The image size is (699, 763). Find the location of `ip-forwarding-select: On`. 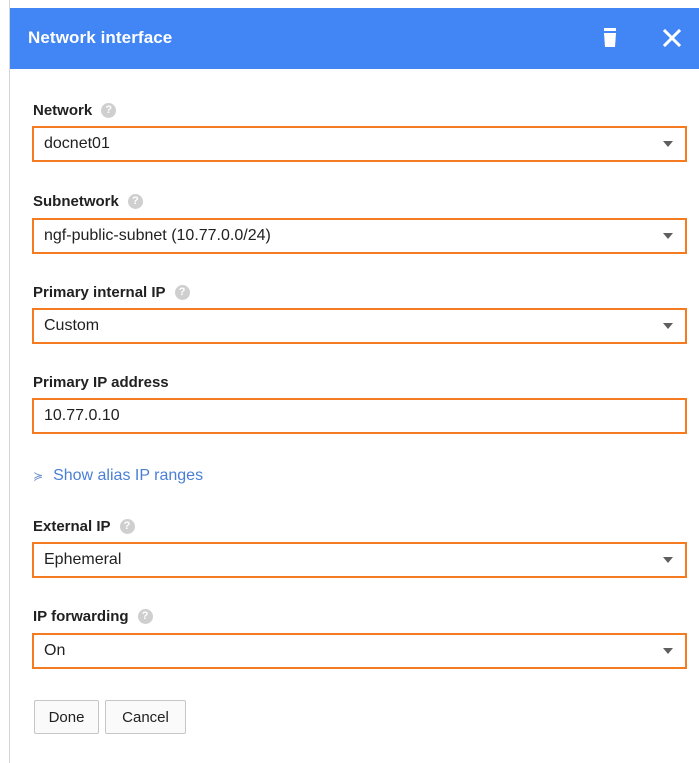

ip-forwarding-select: On is located at coordinates (359, 651).